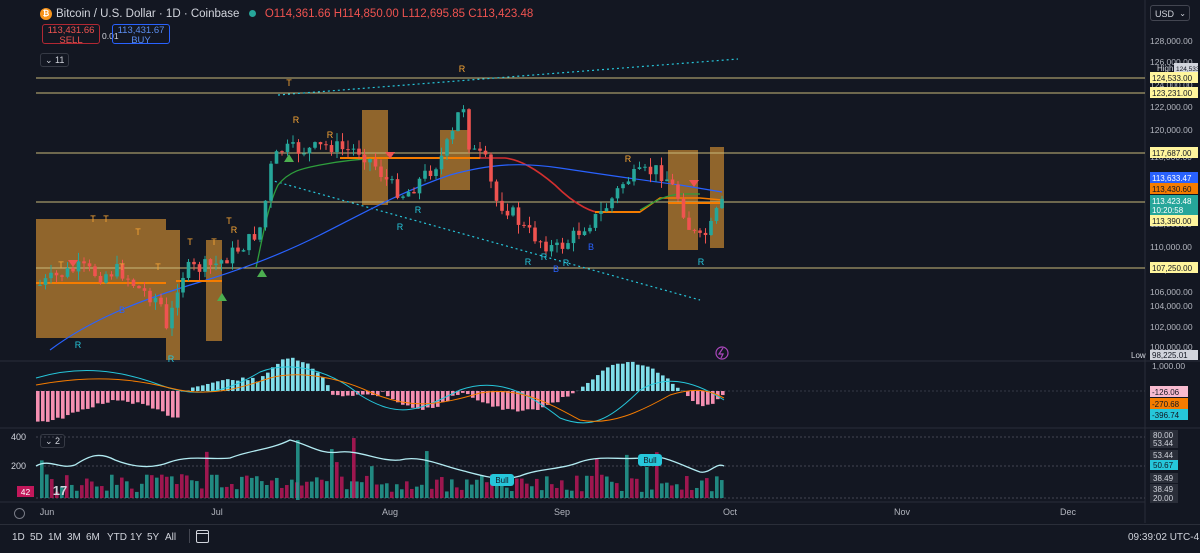 This screenshot has height=553, width=1200. Describe the element at coordinates (252, 13) in the screenshot. I see `market-open-dot-icon` at that location.